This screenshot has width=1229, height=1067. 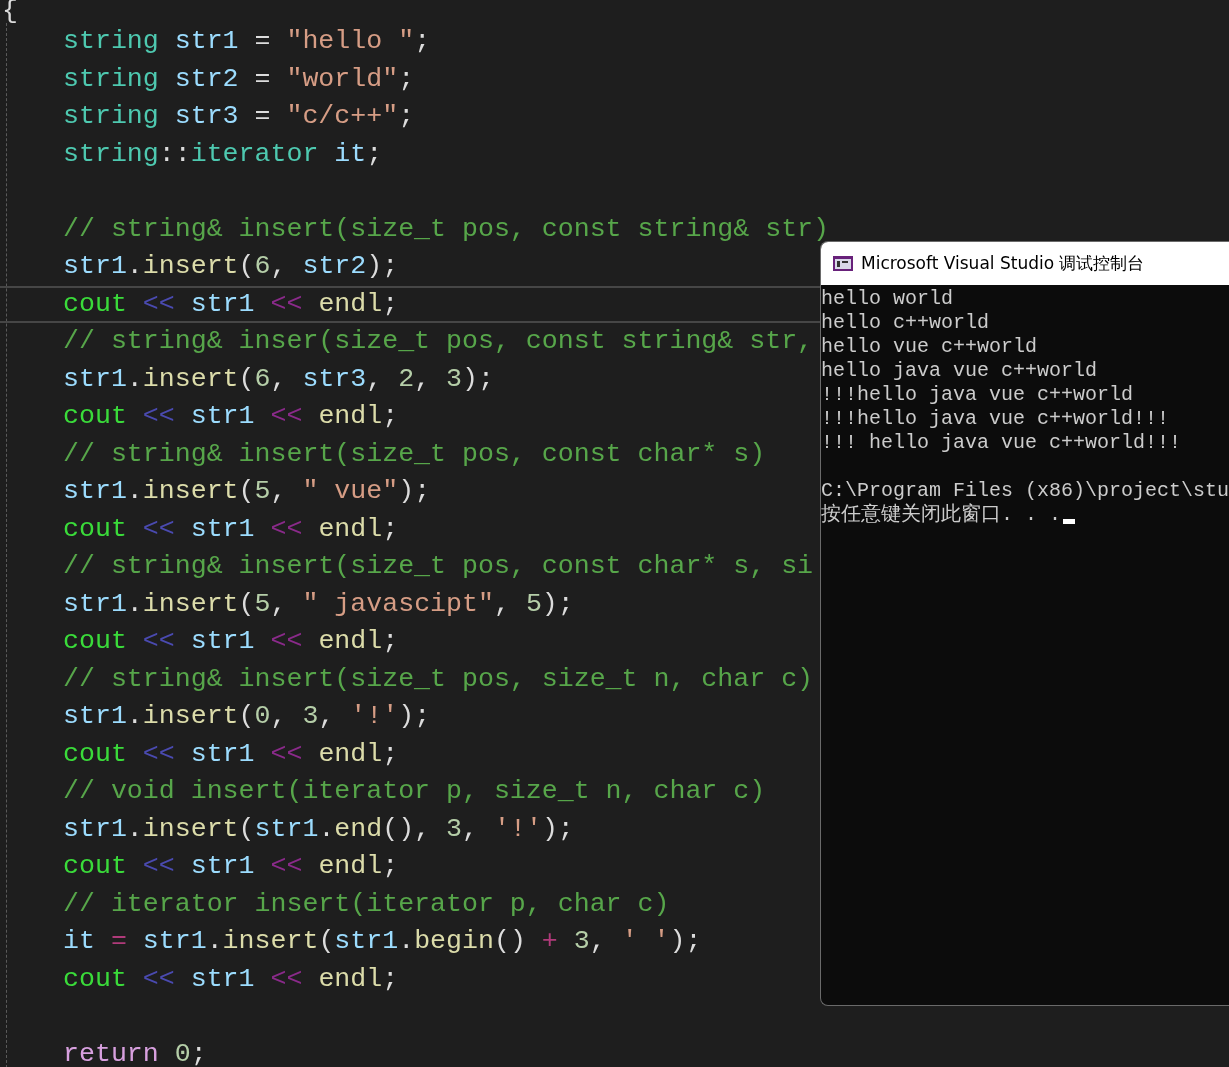 I want to click on console-output-line: 按任意键关闭此窗口. . ., so click(x=941, y=515).